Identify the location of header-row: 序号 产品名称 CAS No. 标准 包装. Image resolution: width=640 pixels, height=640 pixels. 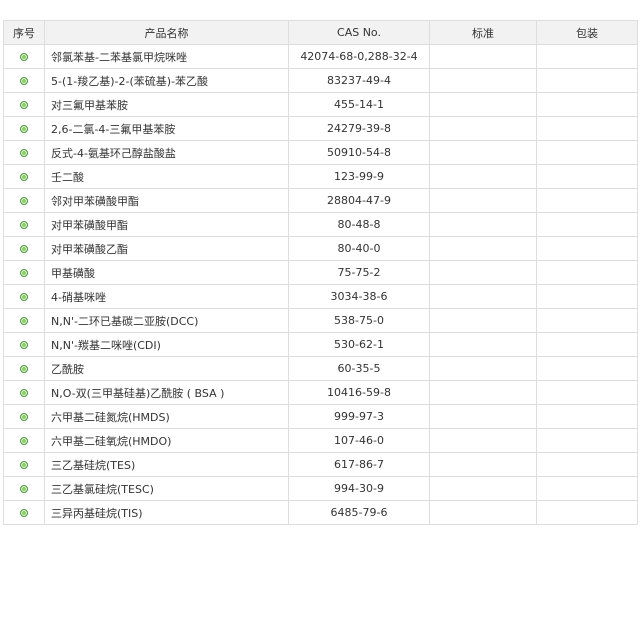
(320, 32).